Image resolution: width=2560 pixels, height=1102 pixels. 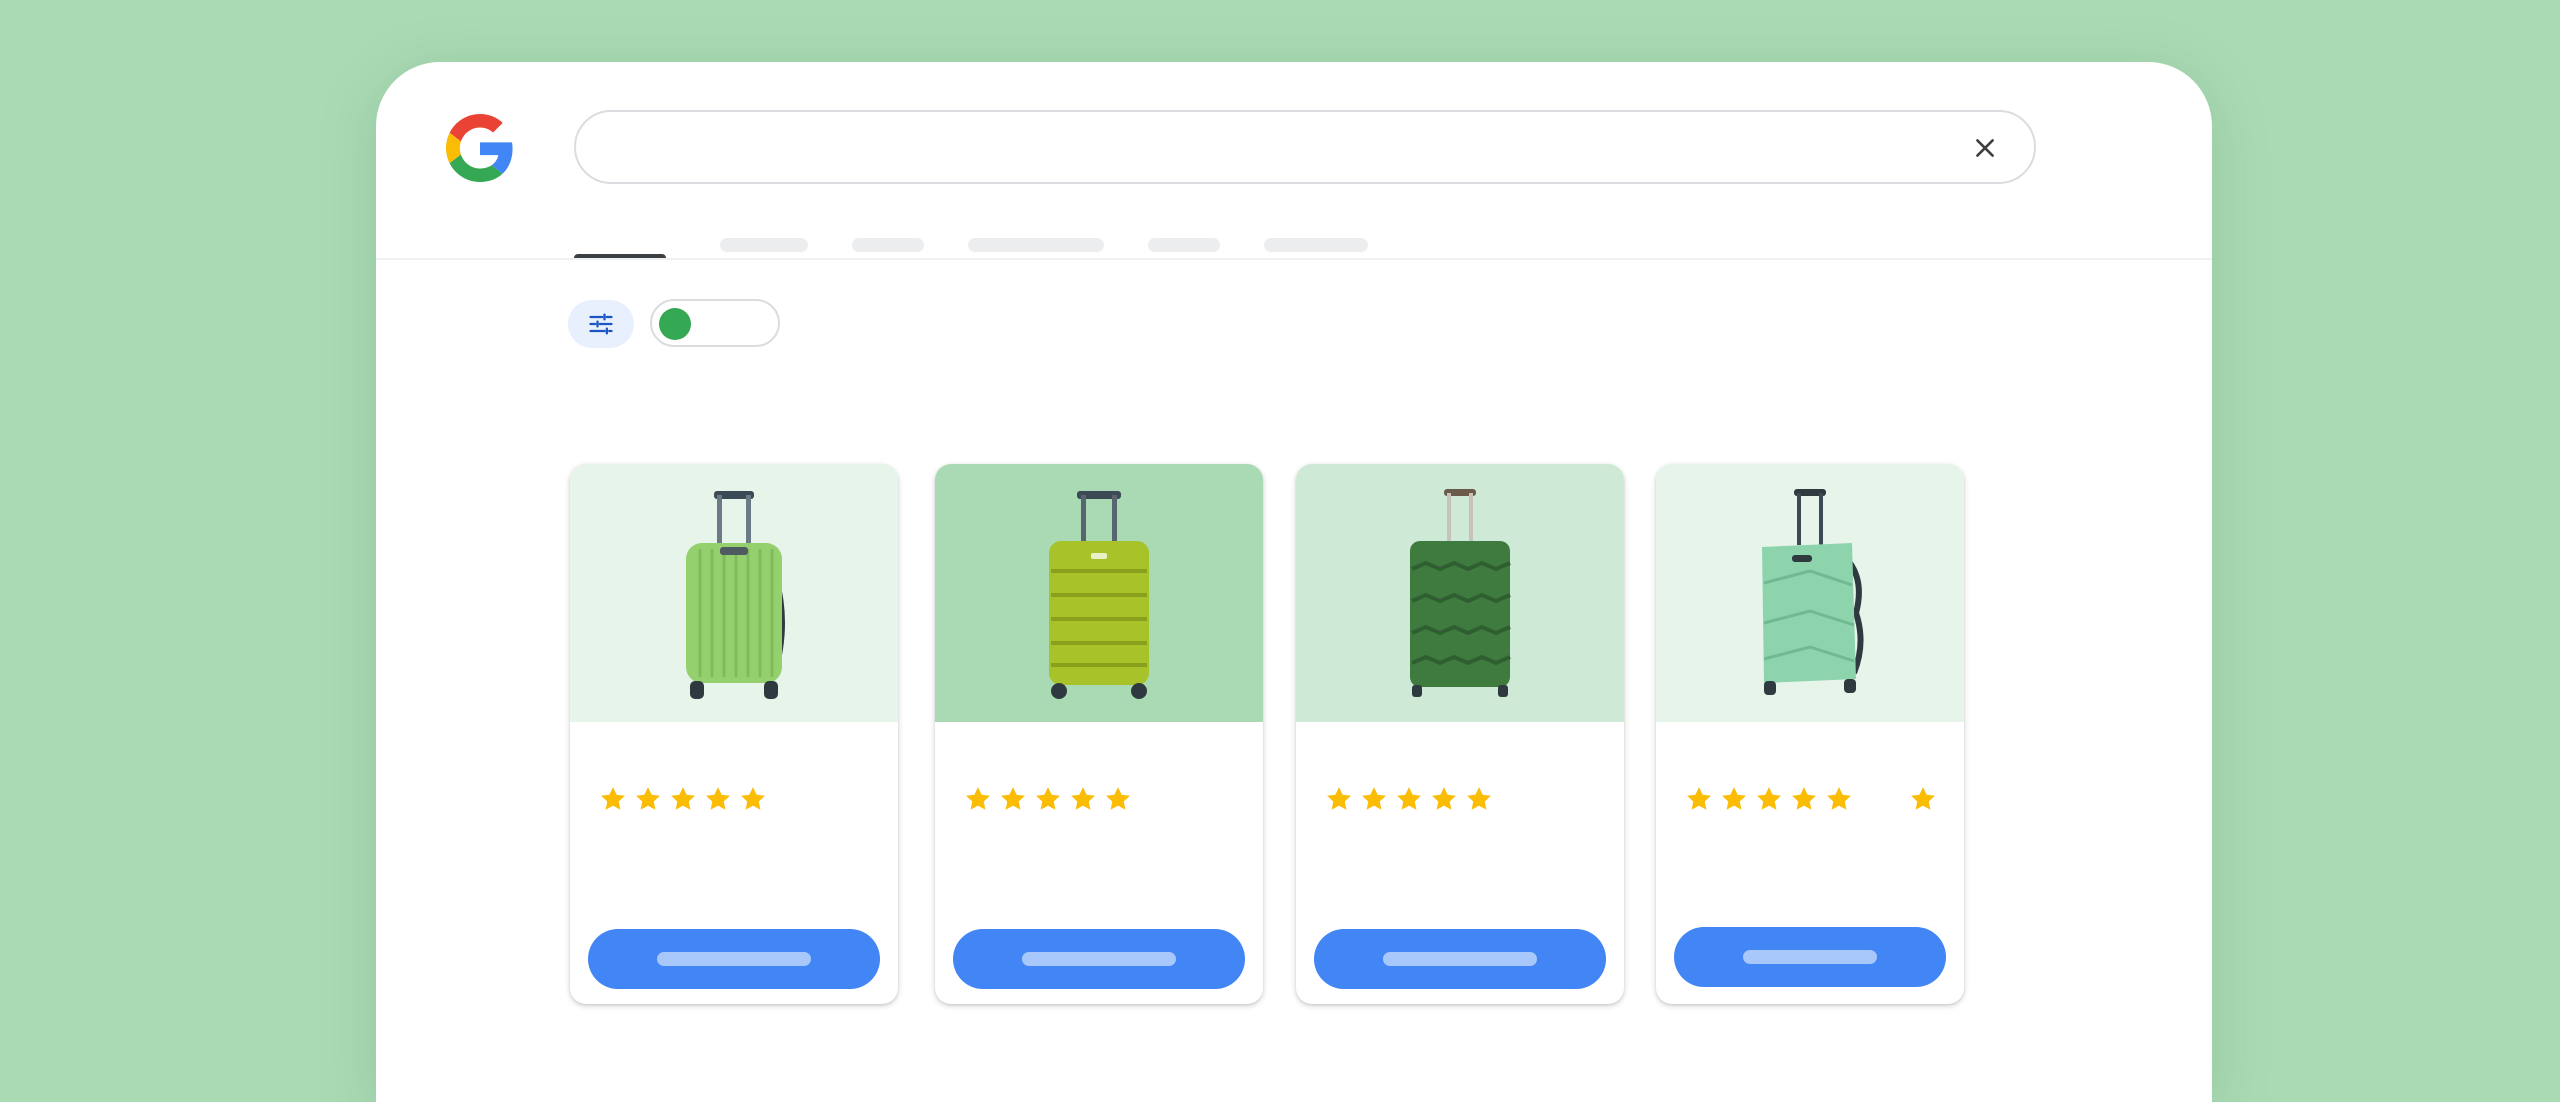 What do you see at coordinates (480, 148) in the screenshot?
I see `google-g-logo` at bounding box center [480, 148].